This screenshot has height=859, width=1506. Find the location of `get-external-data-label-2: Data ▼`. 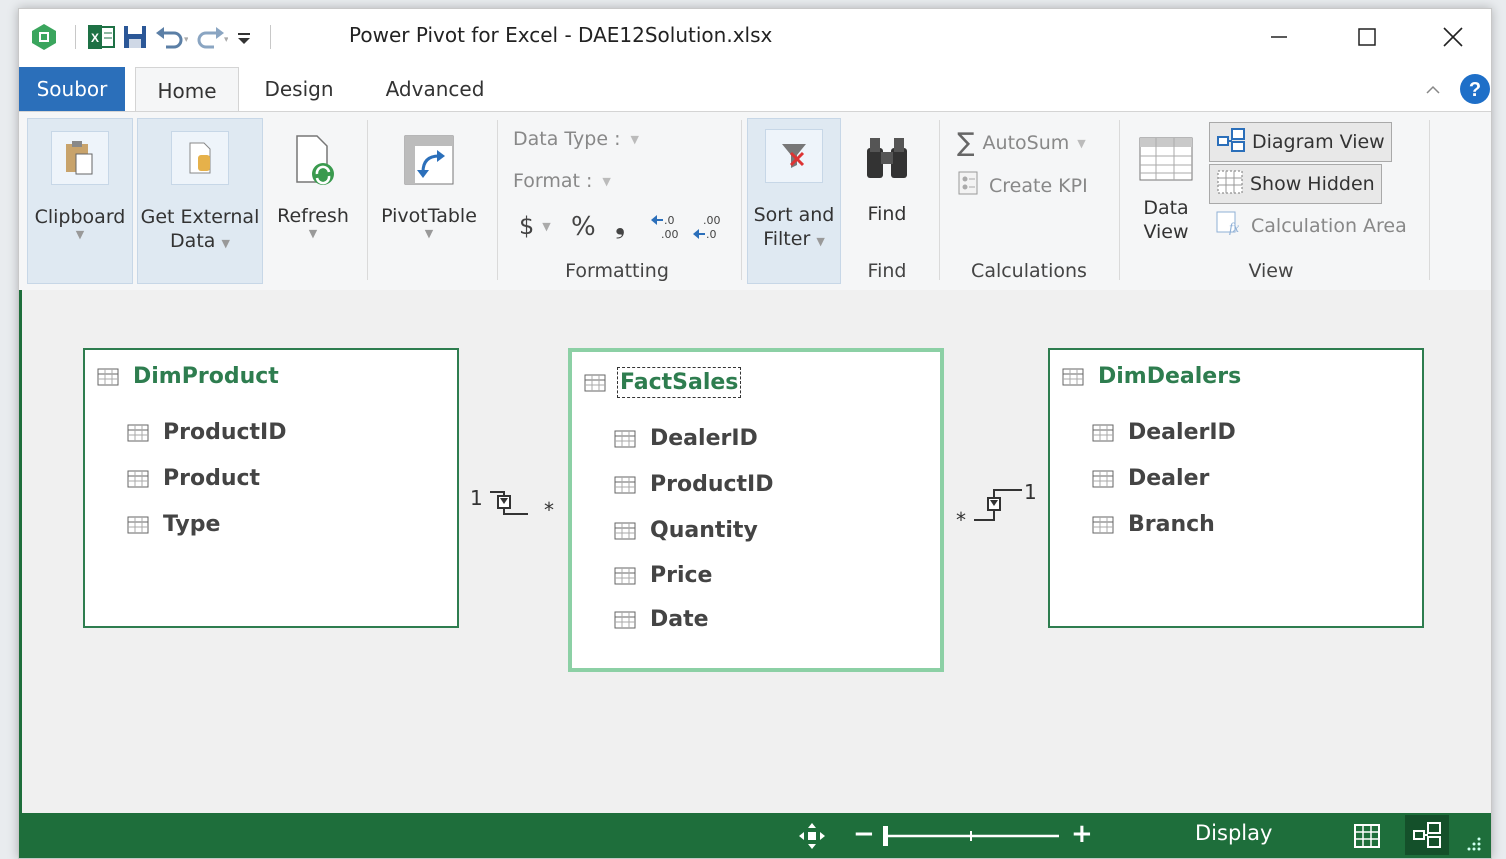

get-external-data-label-2: Data ▼ is located at coordinates (200, 241).